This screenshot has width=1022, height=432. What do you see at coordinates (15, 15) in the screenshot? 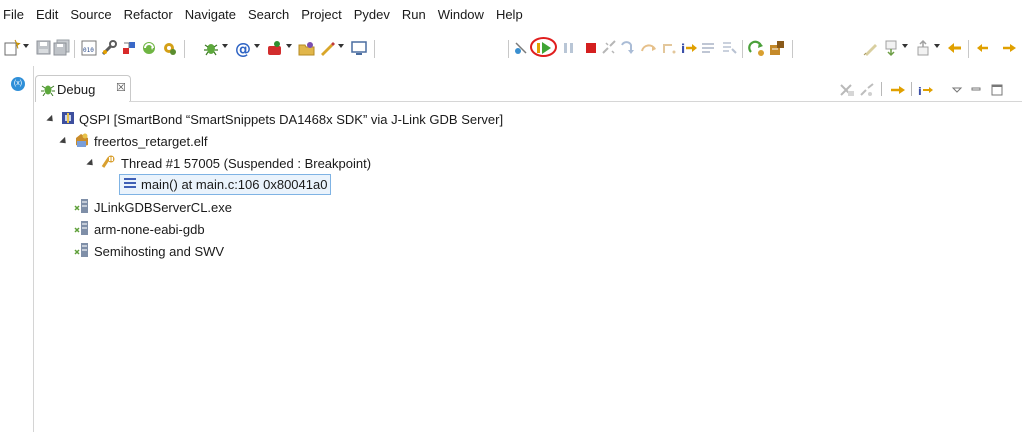
I see `menu-file: File` at bounding box center [15, 15].